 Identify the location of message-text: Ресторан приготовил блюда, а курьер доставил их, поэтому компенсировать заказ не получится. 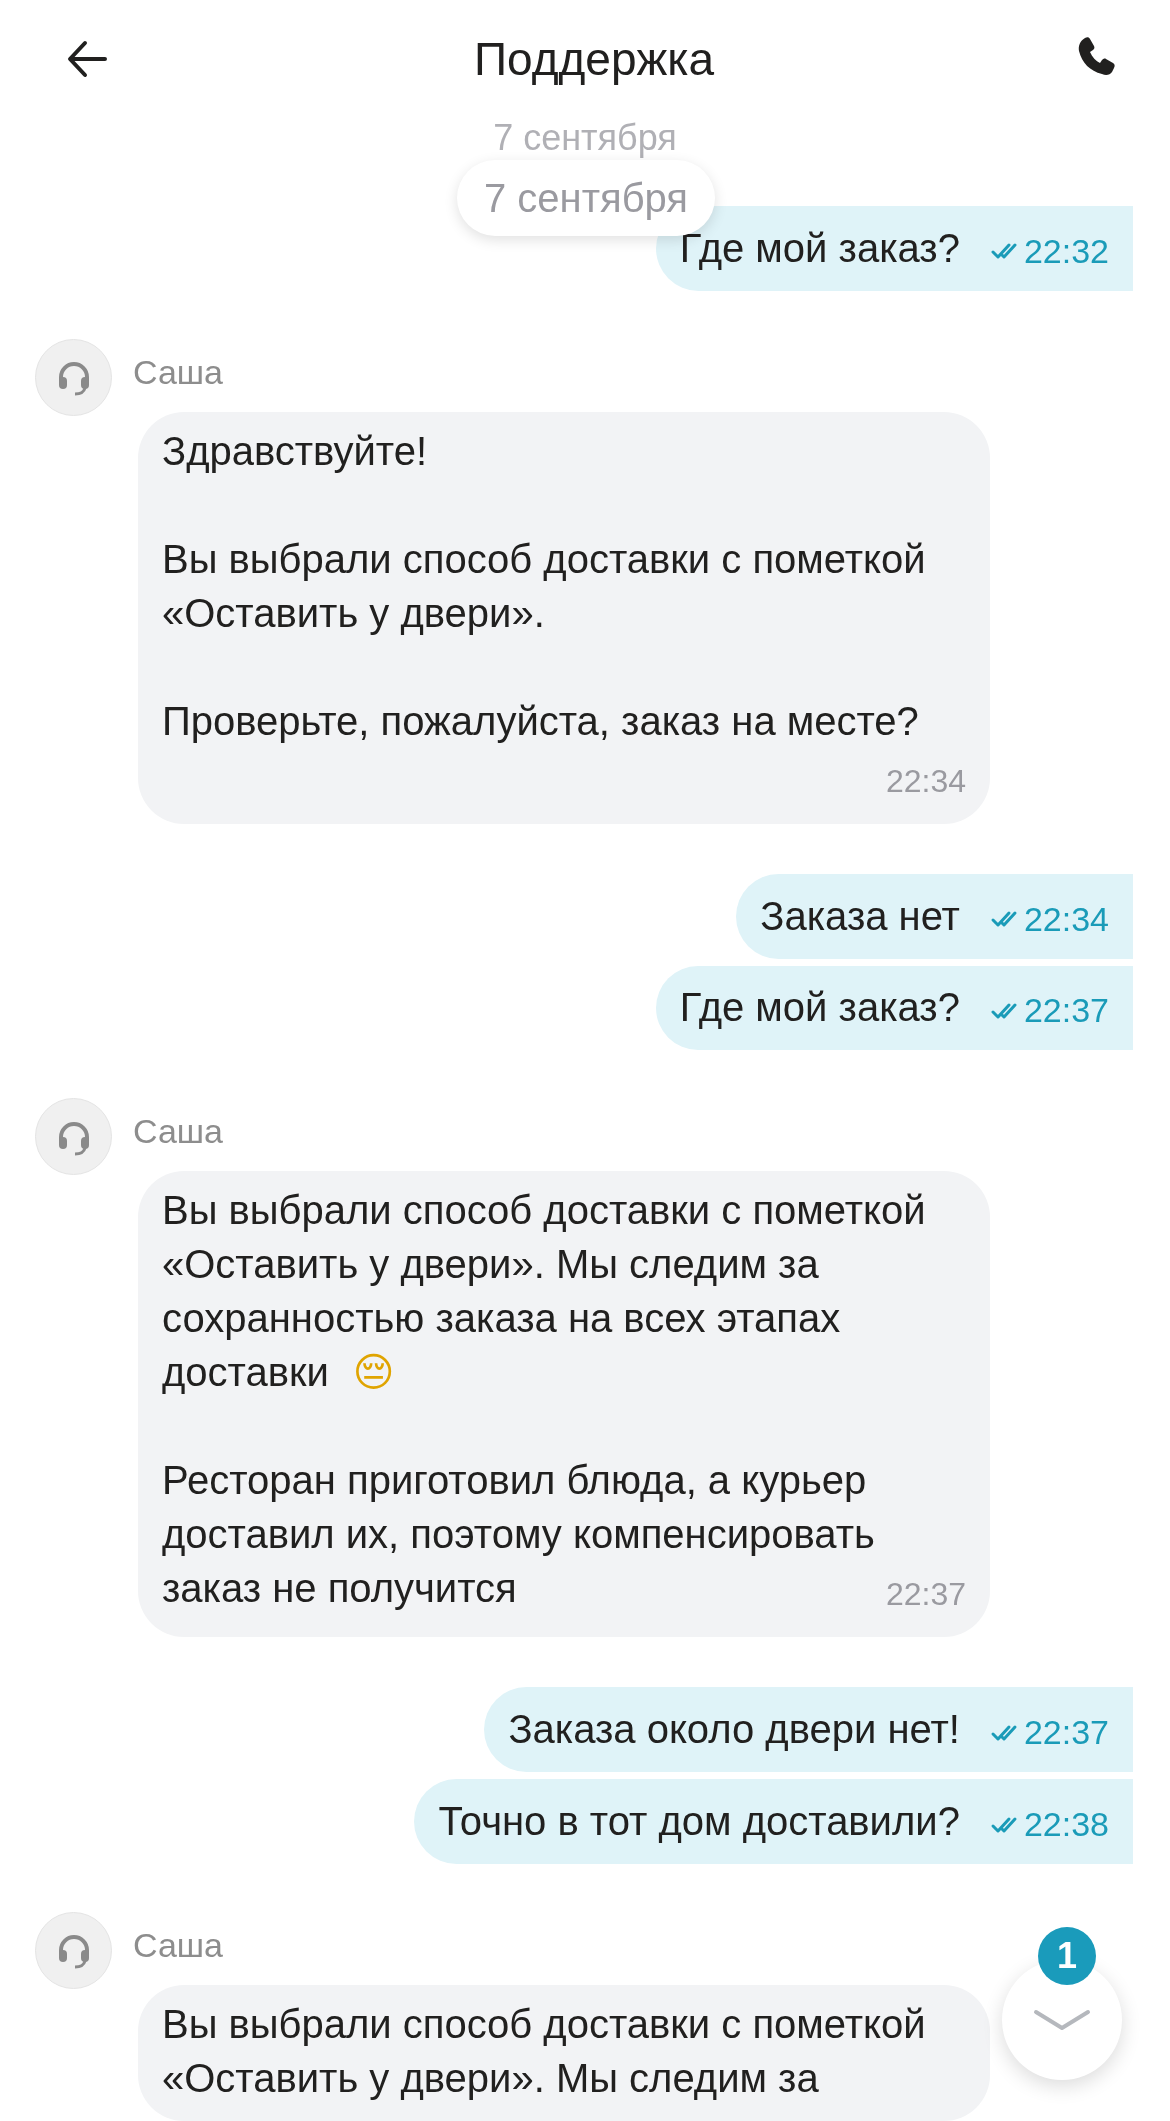
(518, 1534).